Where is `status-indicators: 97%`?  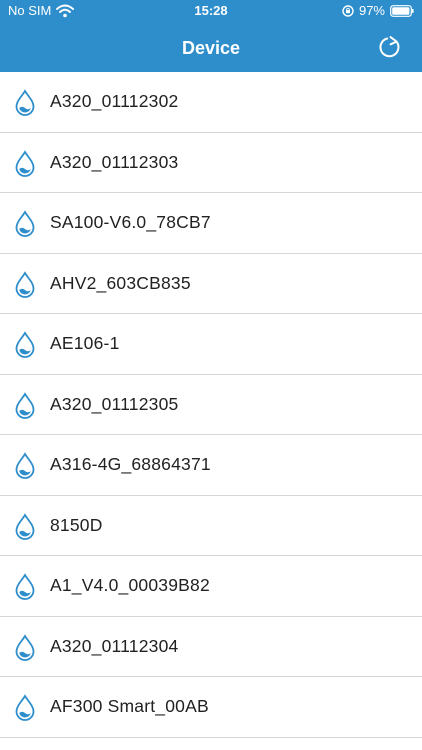
status-indicators: 97% is located at coordinates (378, 11).